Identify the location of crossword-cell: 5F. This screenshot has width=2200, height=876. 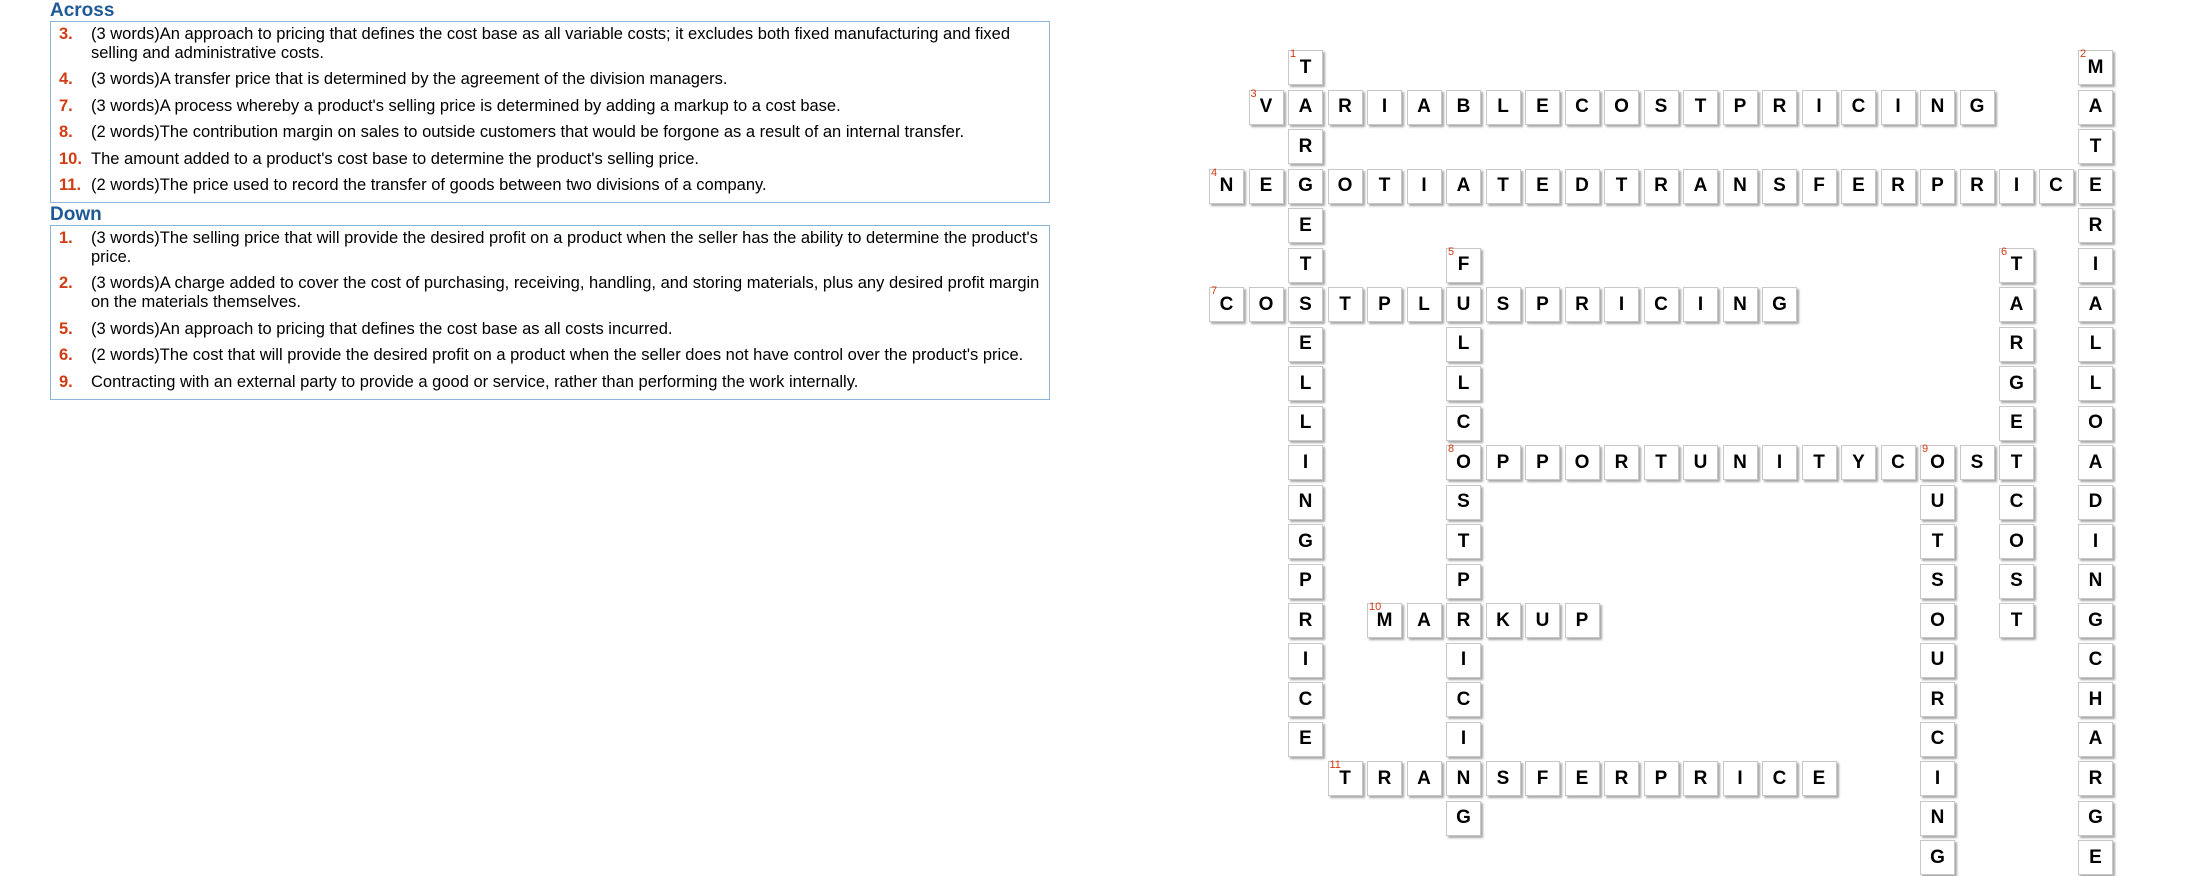
(1463, 264).